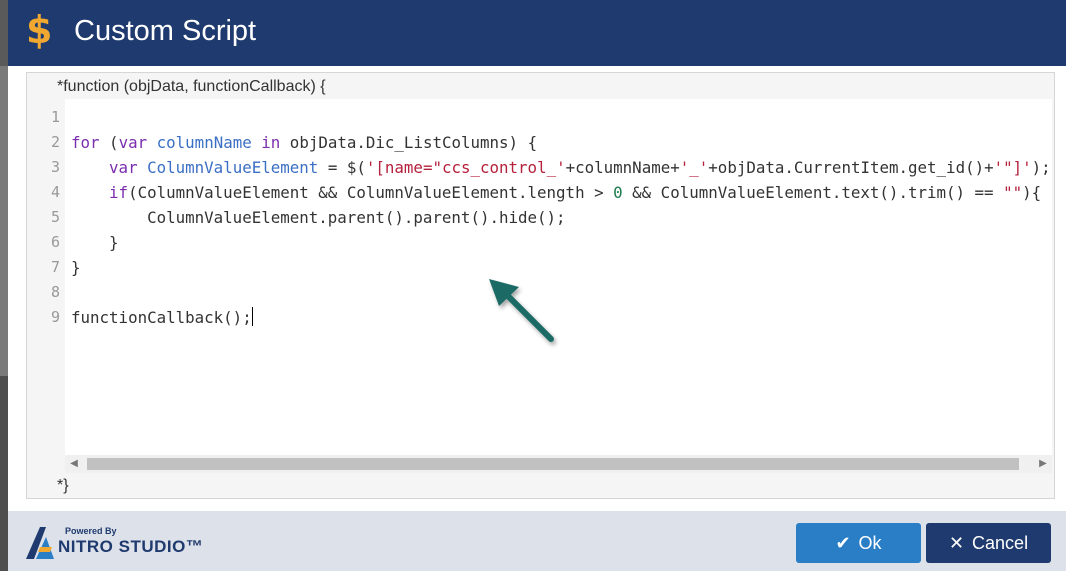 This screenshot has height=571, width=1066. I want to click on line-number-gutter: 1 2 3 4 5 6 7 8 9, so click(46, 286).